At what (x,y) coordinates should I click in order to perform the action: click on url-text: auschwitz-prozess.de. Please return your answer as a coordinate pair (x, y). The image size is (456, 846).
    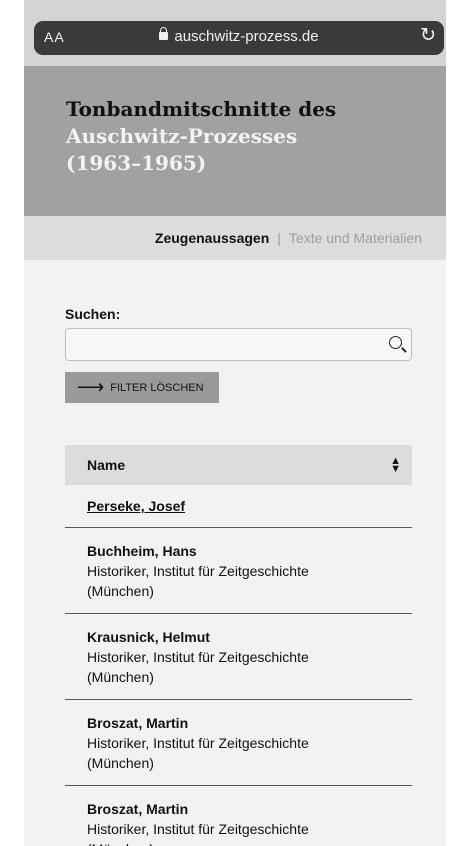
    Looking at the image, I should click on (246, 36).